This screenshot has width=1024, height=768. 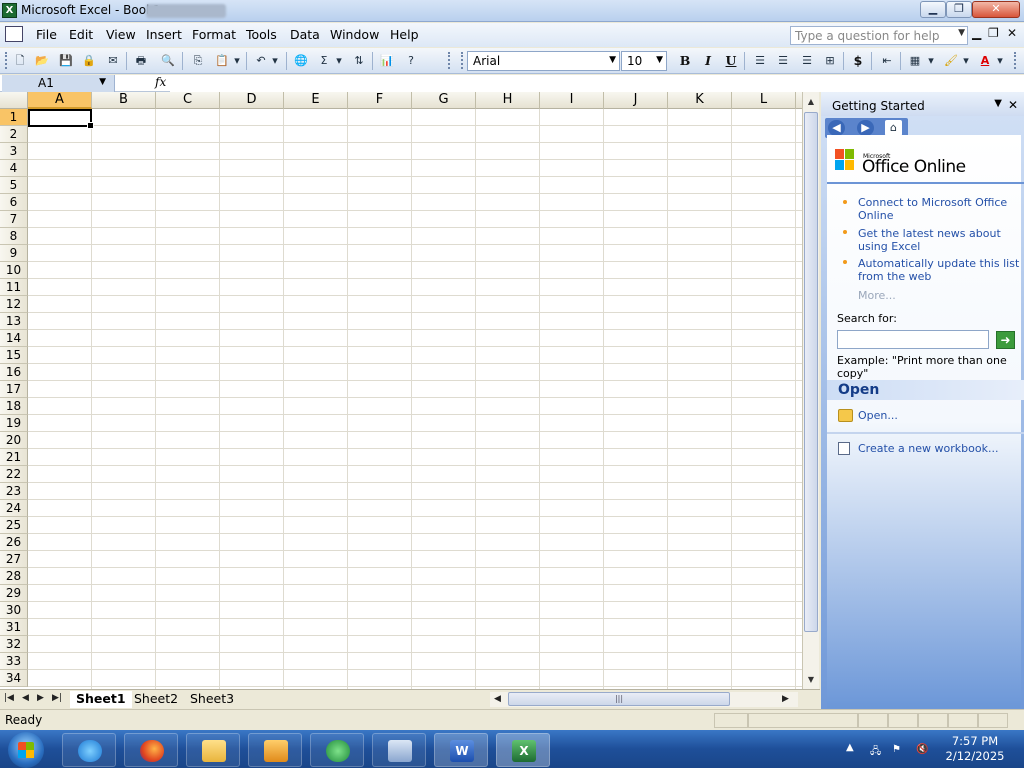 What do you see at coordinates (113, 61) in the screenshot?
I see `email-icon: ✉` at bounding box center [113, 61].